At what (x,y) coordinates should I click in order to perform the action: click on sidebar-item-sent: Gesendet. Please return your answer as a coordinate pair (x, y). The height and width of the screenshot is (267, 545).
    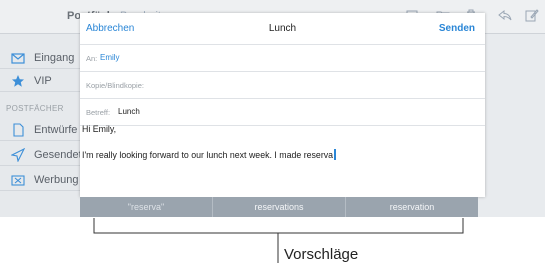
    Looking at the image, I should click on (41, 155).